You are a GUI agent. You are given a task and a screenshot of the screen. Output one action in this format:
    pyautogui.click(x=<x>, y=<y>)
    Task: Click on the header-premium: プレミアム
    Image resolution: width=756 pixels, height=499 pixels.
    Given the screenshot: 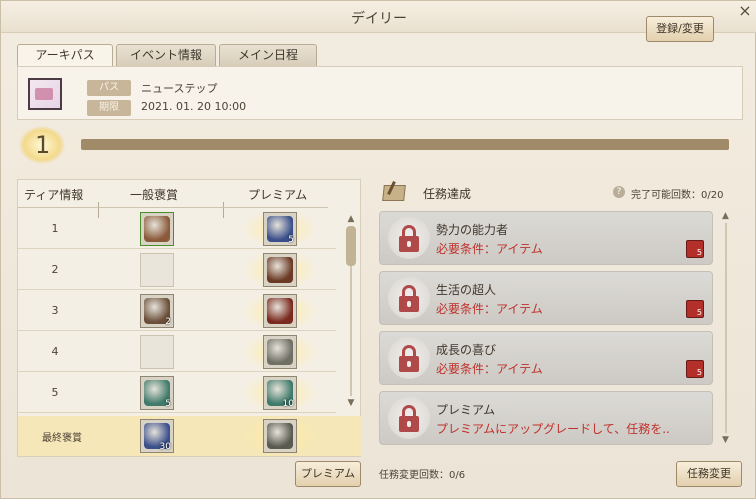 What is the action you would take?
    pyautogui.click(x=278, y=195)
    